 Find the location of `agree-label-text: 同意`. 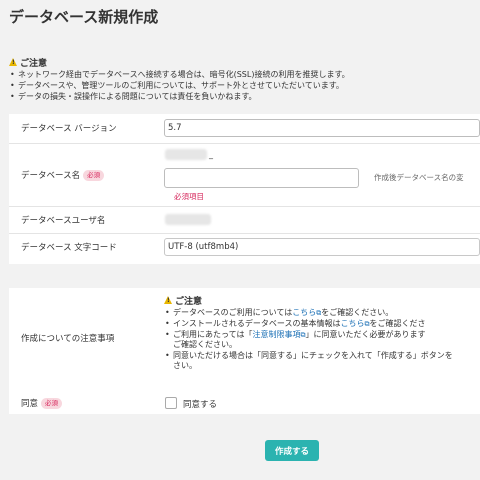

agree-label-text: 同意 is located at coordinates (30, 404).